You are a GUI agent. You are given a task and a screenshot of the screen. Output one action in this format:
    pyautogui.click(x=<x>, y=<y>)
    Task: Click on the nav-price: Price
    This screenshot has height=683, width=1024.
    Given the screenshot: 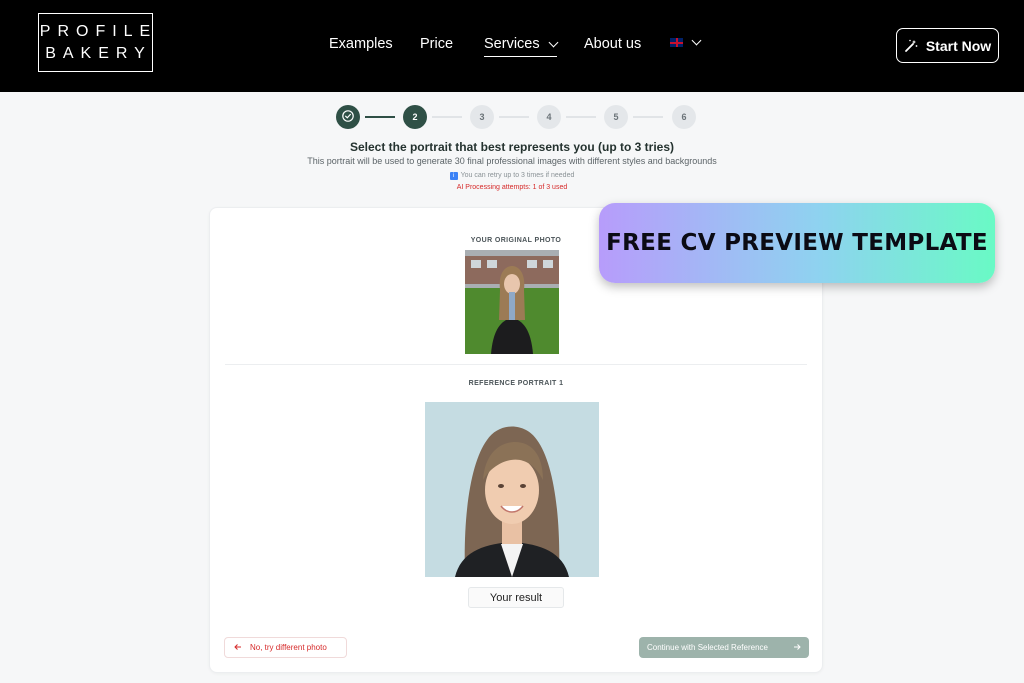 What is the action you would take?
    pyautogui.click(x=436, y=44)
    